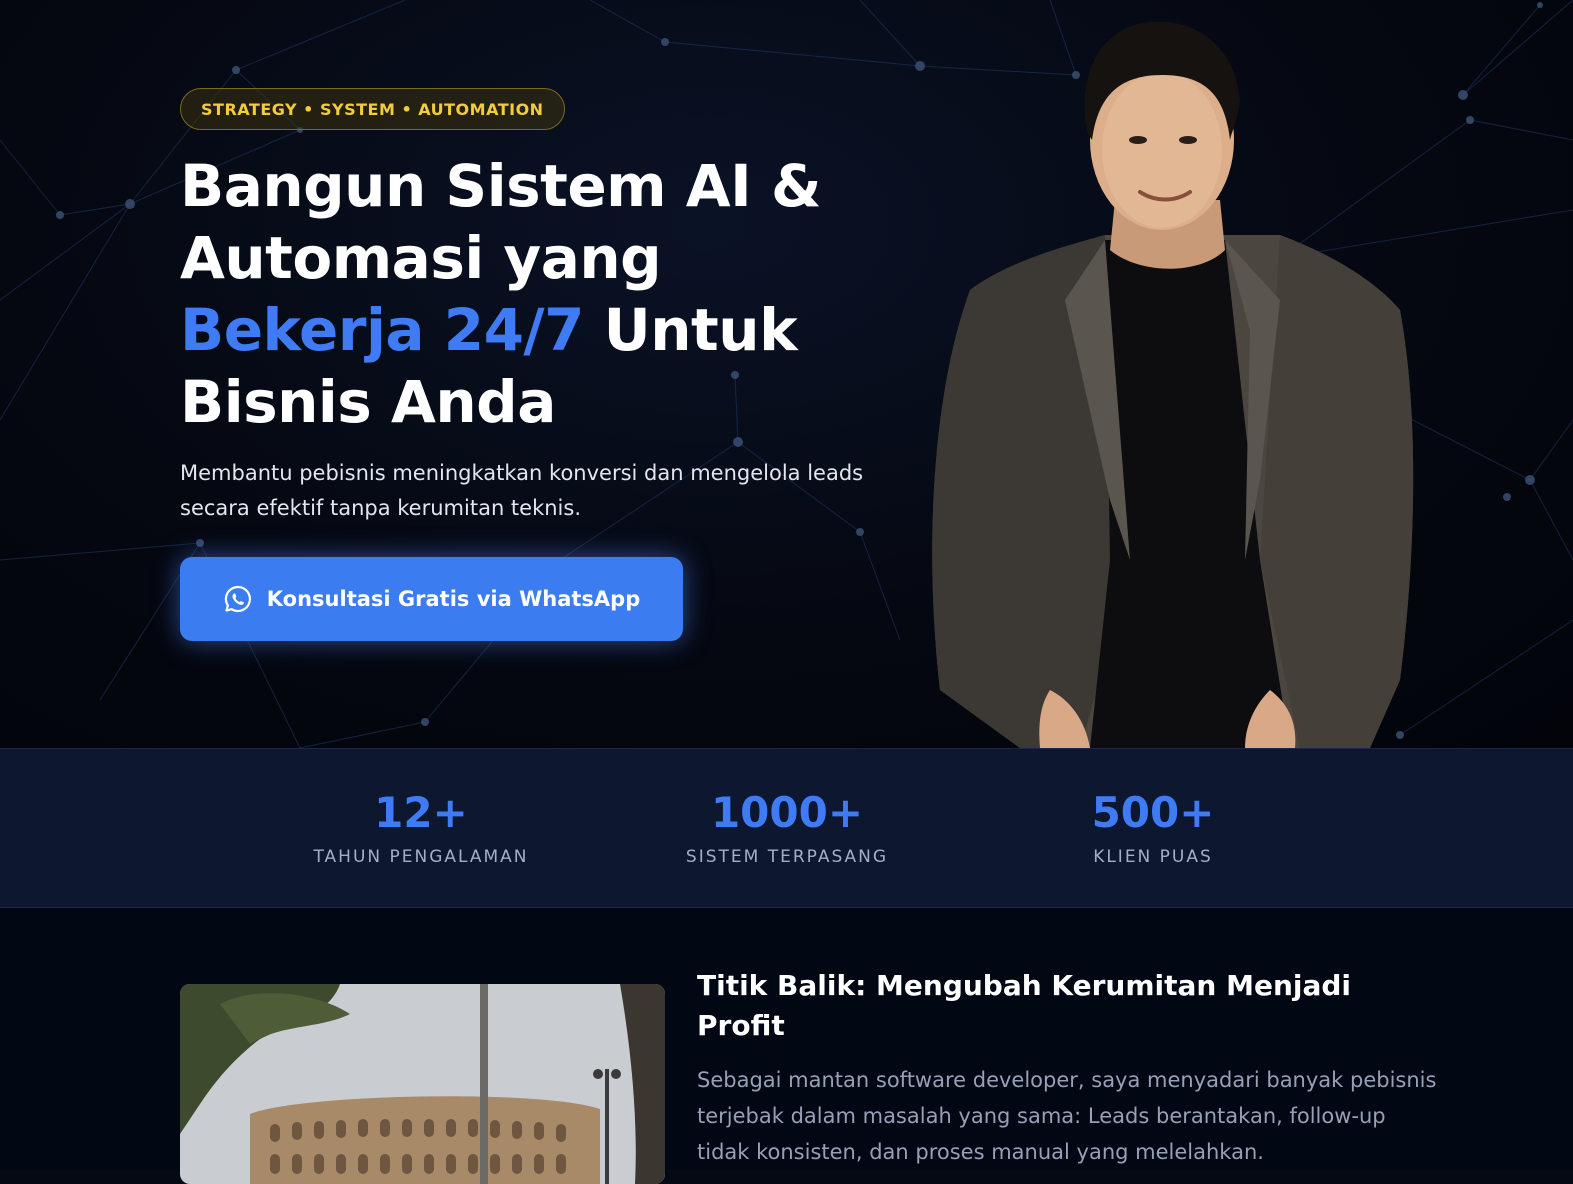  What do you see at coordinates (1153, 812) in the screenshot?
I see `stat-value: 500+` at bounding box center [1153, 812].